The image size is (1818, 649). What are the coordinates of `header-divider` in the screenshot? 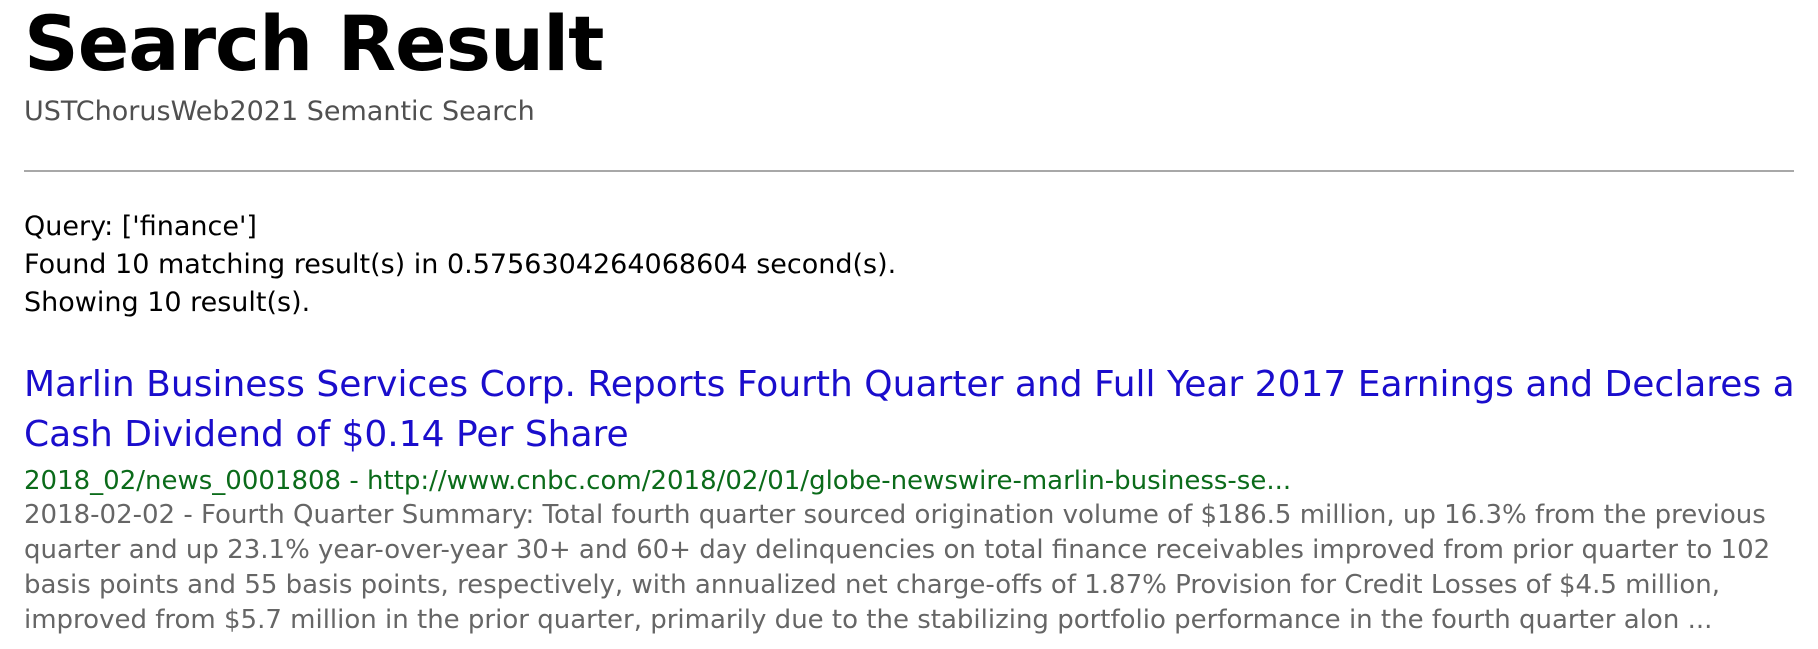 It's located at (909, 171).